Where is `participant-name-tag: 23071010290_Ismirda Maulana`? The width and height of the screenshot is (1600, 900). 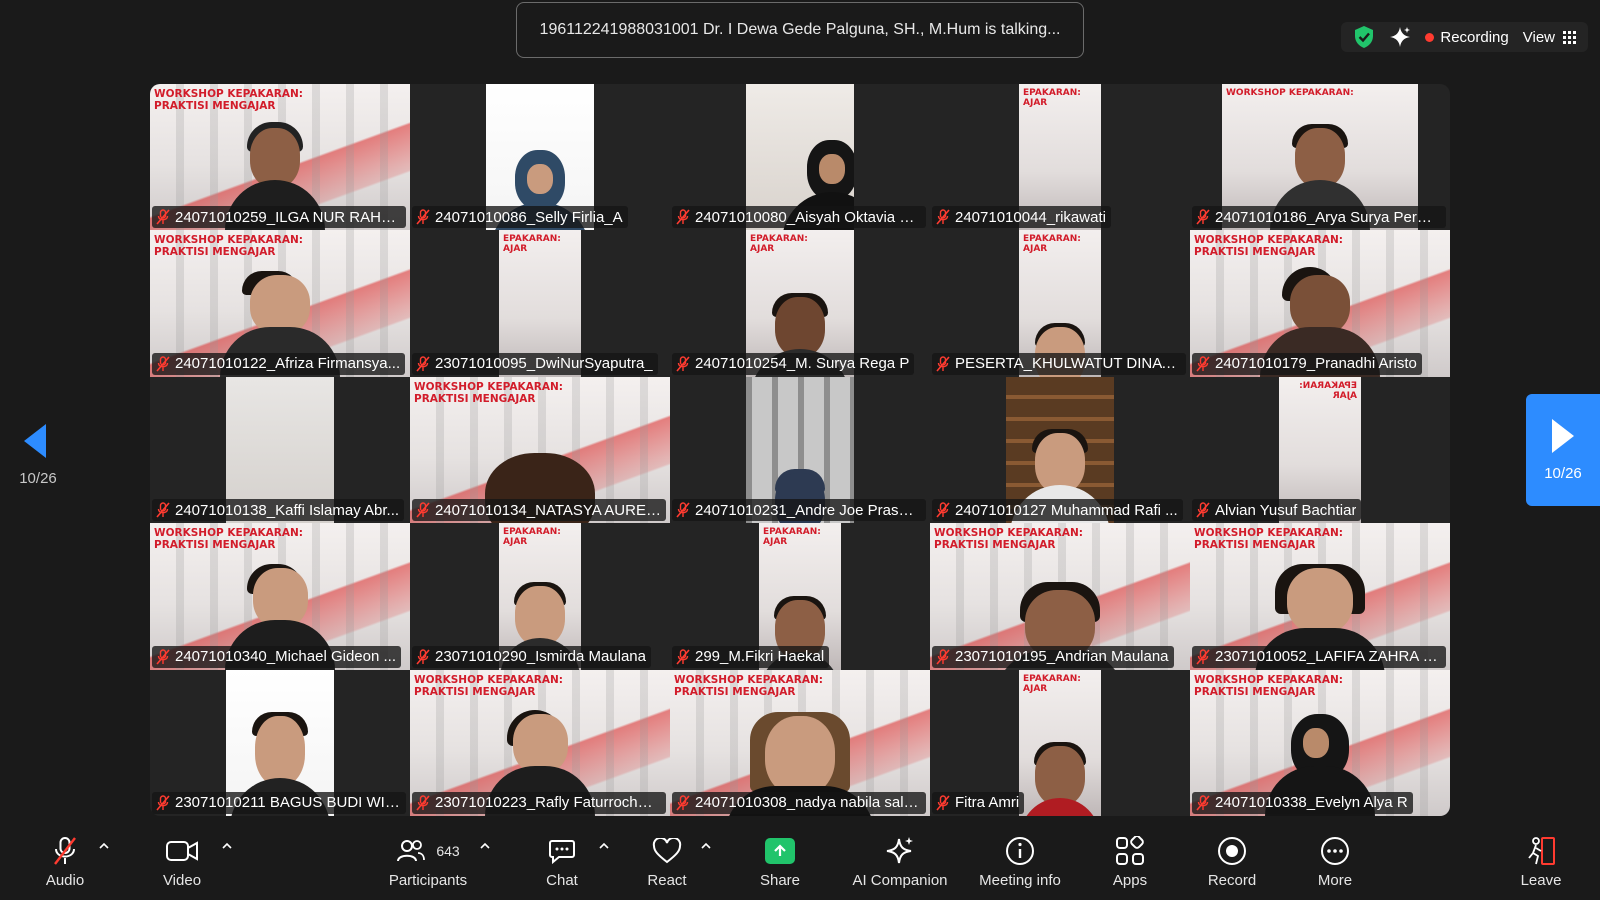 participant-name-tag: 23071010290_Ismirda Maulana is located at coordinates (531, 656).